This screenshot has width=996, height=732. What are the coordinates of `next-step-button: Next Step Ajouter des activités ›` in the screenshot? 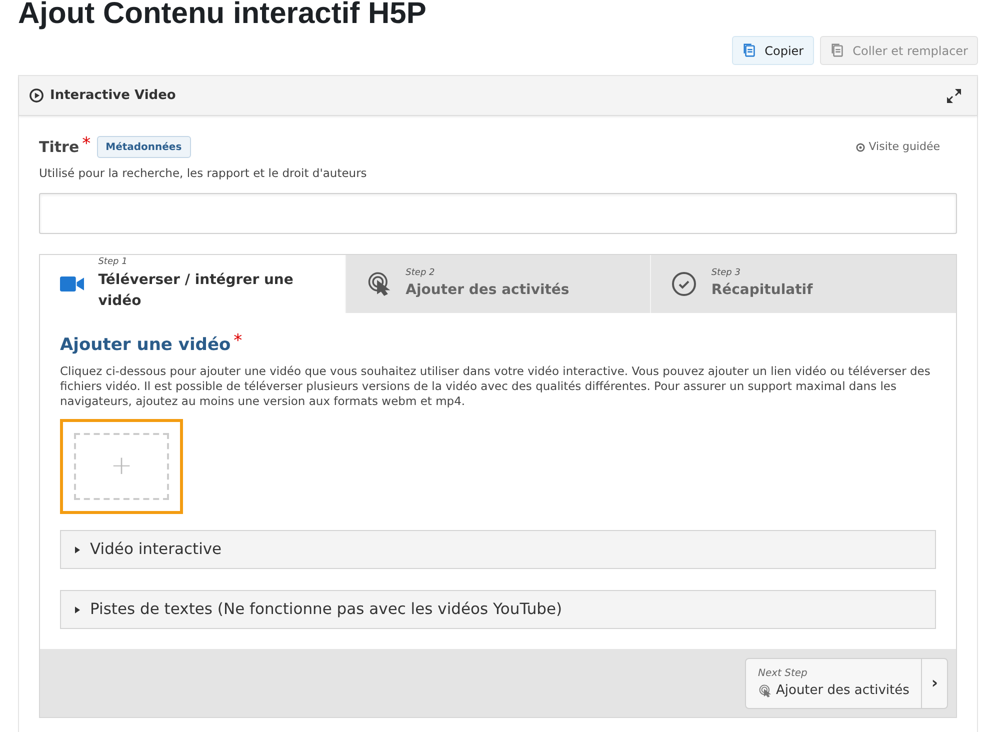 It's located at (846, 683).